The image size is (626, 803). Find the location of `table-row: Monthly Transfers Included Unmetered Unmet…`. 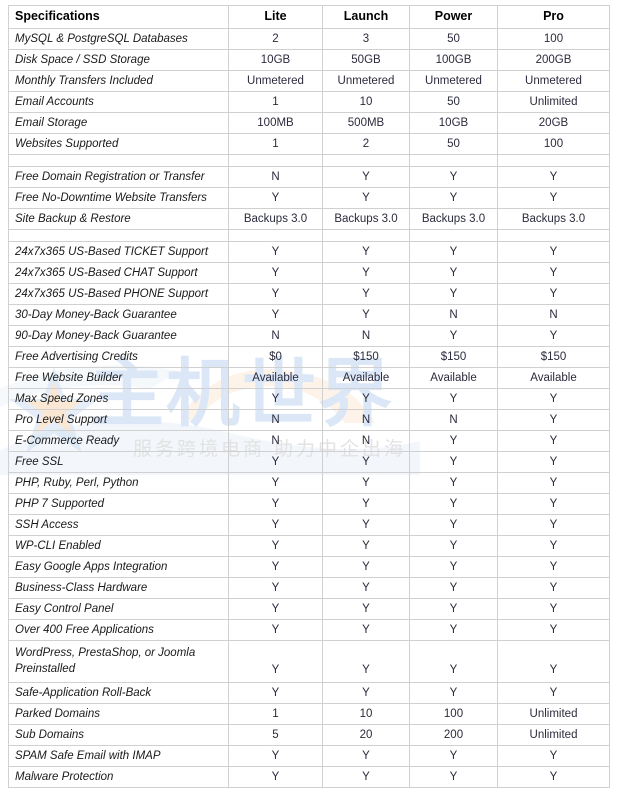

table-row: Monthly Transfers Included Unmetered Unmet… is located at coordinates (309, 81).